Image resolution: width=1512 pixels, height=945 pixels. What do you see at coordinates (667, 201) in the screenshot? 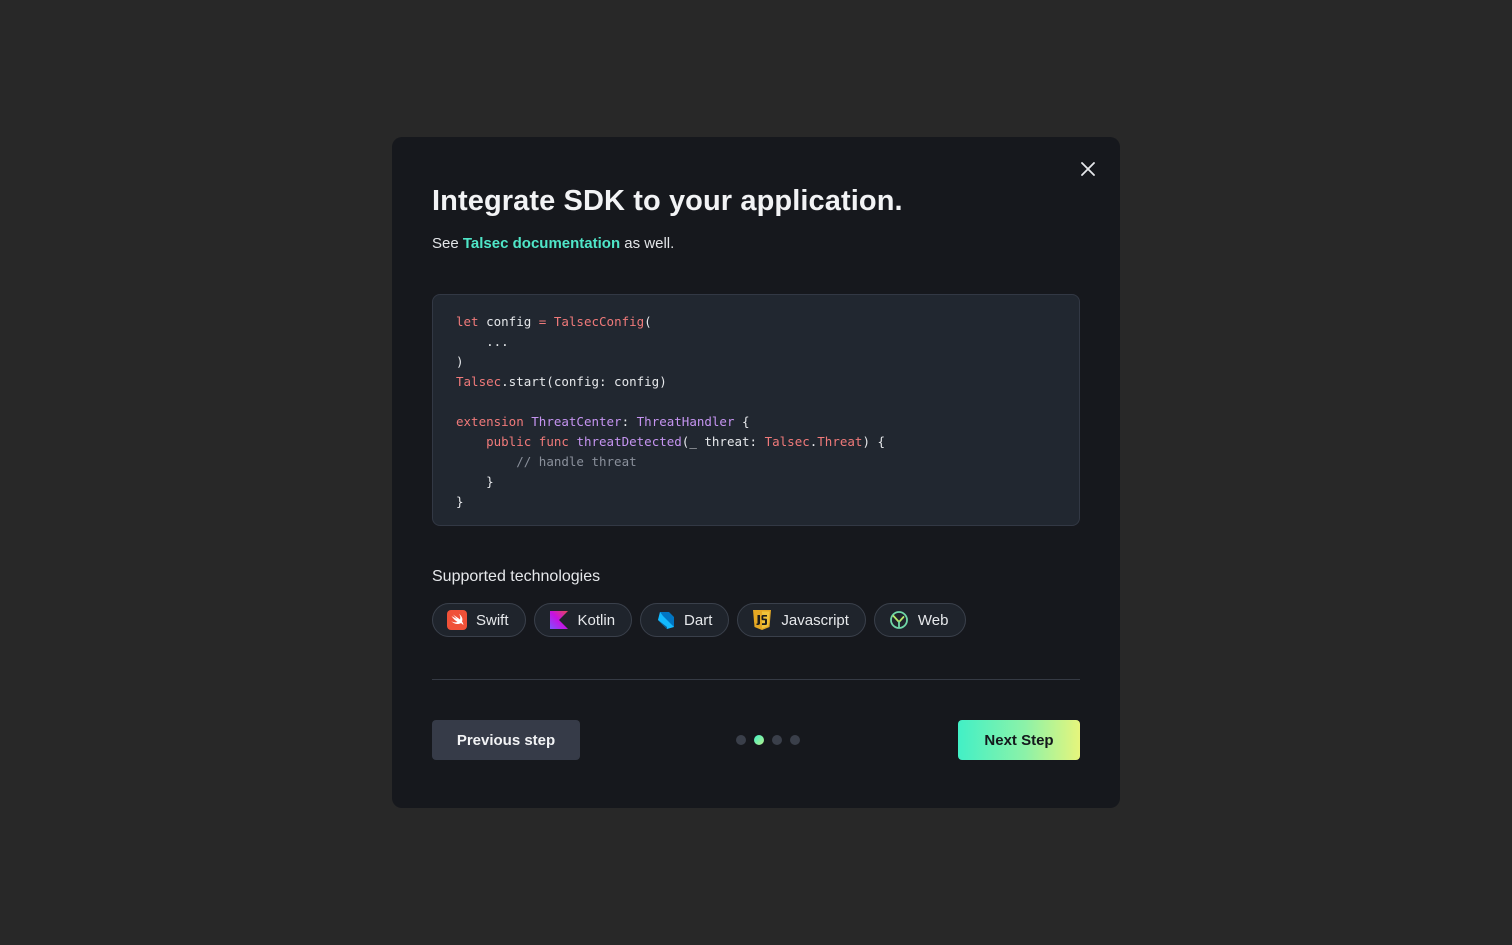
I see `modal-title: Integrate SDK to your application.` at bounding box center [667, 201].